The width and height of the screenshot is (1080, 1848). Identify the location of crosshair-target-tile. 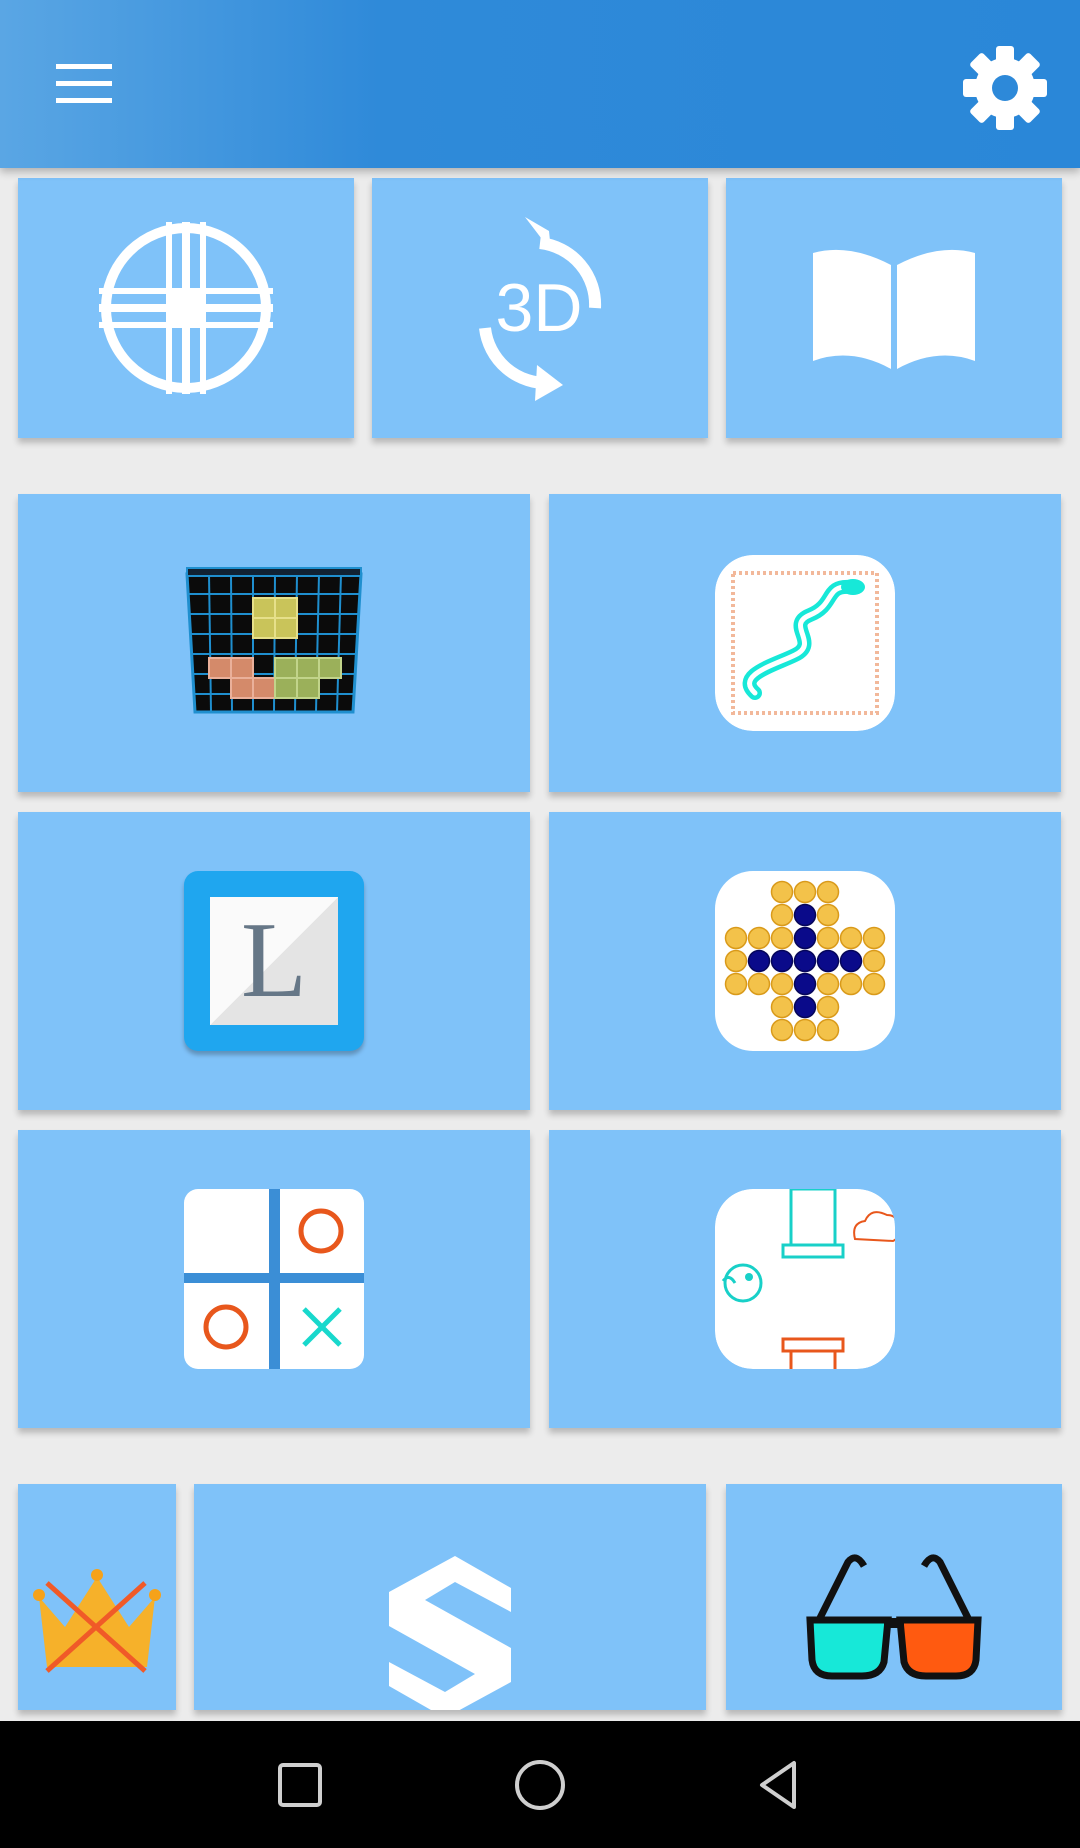
(186, 308).